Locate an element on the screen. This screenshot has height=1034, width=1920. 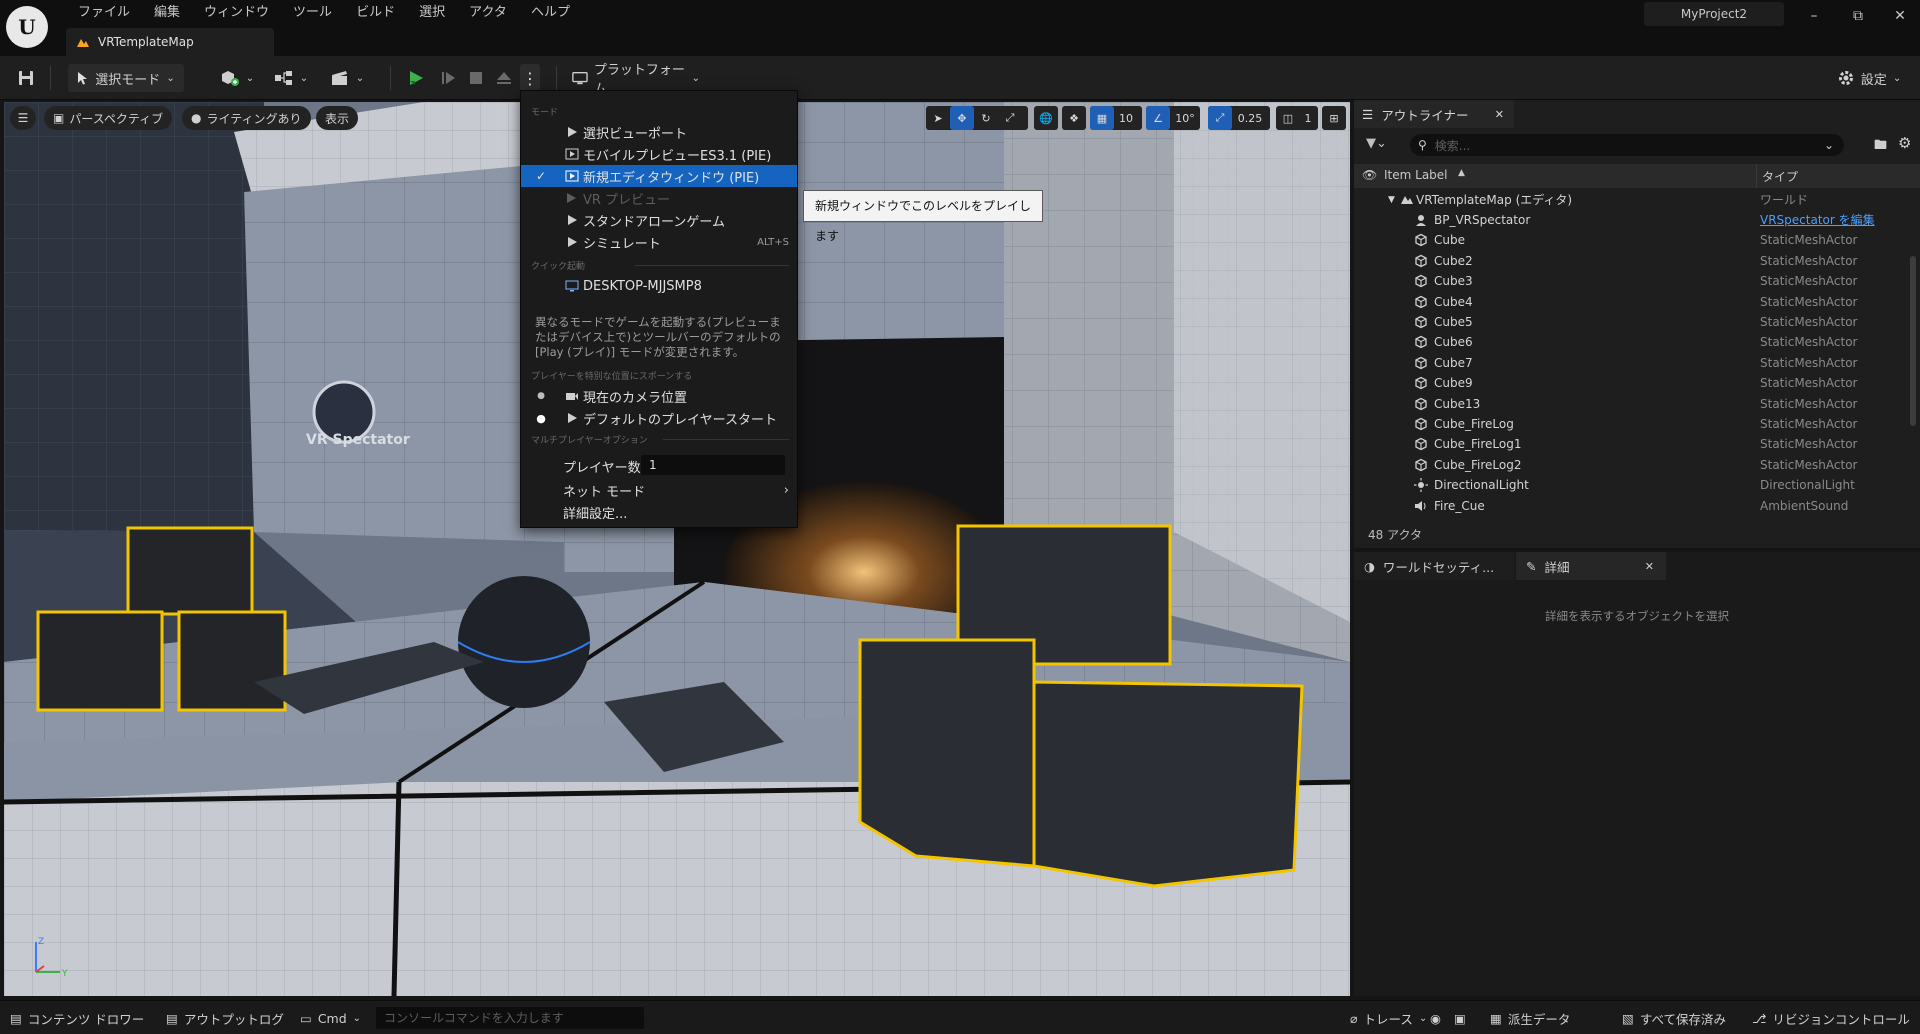
menu-select: 選択 is located at coordinates (432, 13).